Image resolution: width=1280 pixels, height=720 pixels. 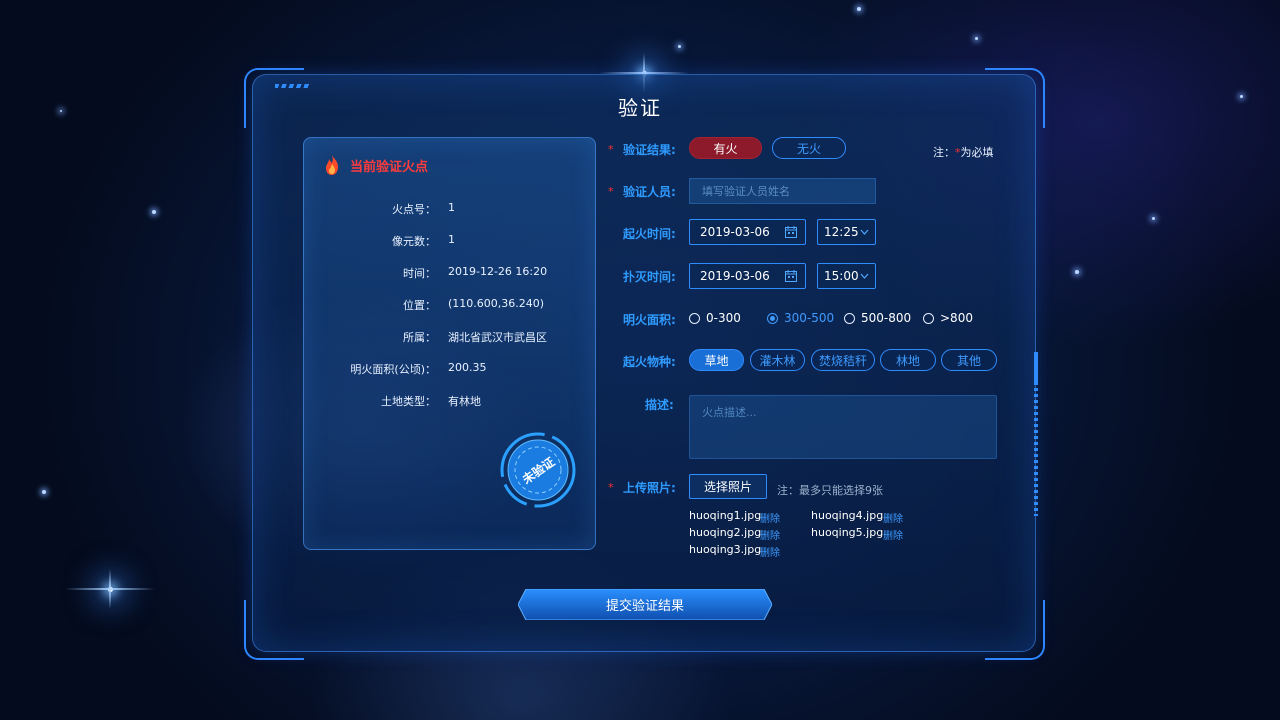 I want to click on file-name: huoqing2.jpg, so click(x=725, y=532).